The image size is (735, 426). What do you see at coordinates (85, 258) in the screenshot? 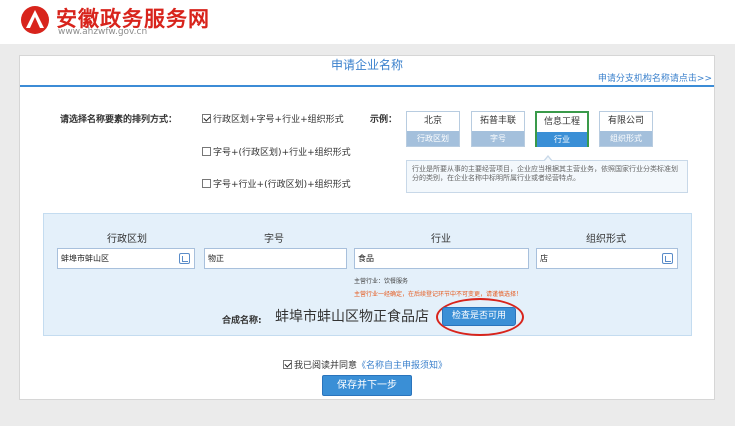
I see `region-value: 蚌埠市蚌山区` at bounding box center [85, 258].